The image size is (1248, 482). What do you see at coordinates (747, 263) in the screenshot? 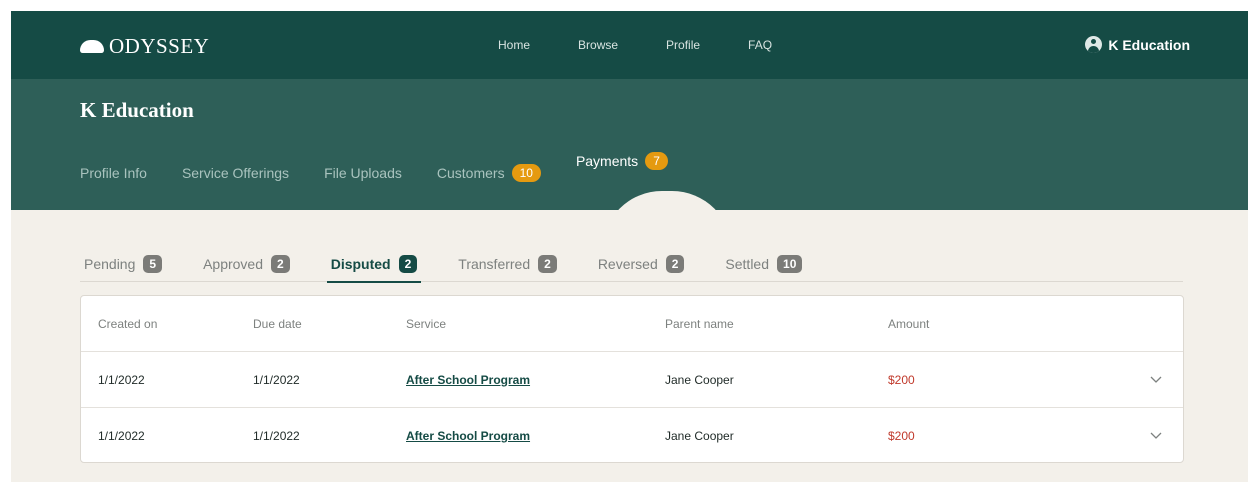
I see `subtab-label: Settled` at bounding box center [747, 263].